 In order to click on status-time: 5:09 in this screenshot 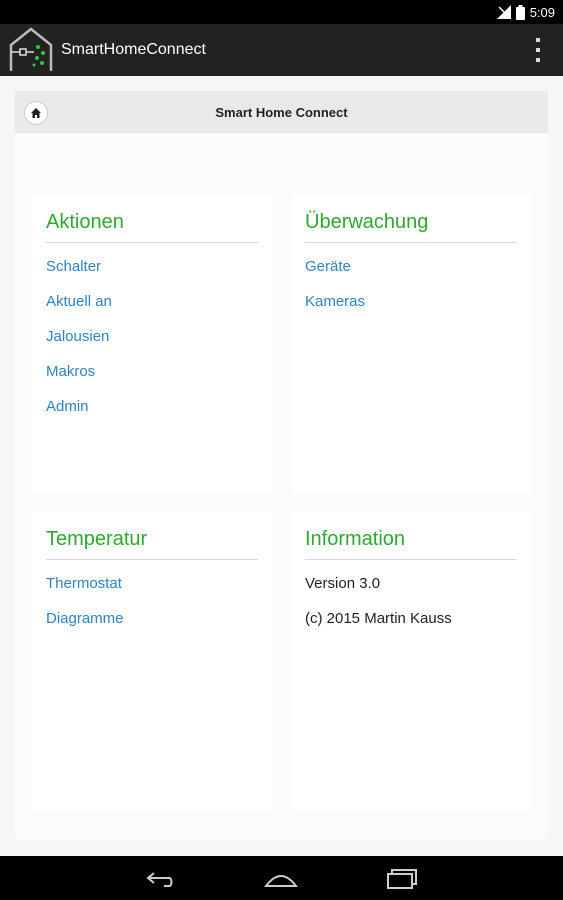, I will do `click(542, 12)`.